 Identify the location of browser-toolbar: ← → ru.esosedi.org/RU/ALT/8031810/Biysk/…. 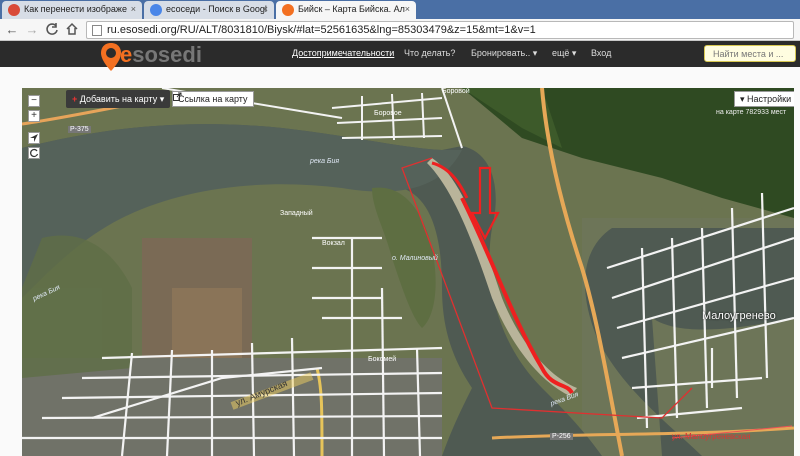
(400, 30).